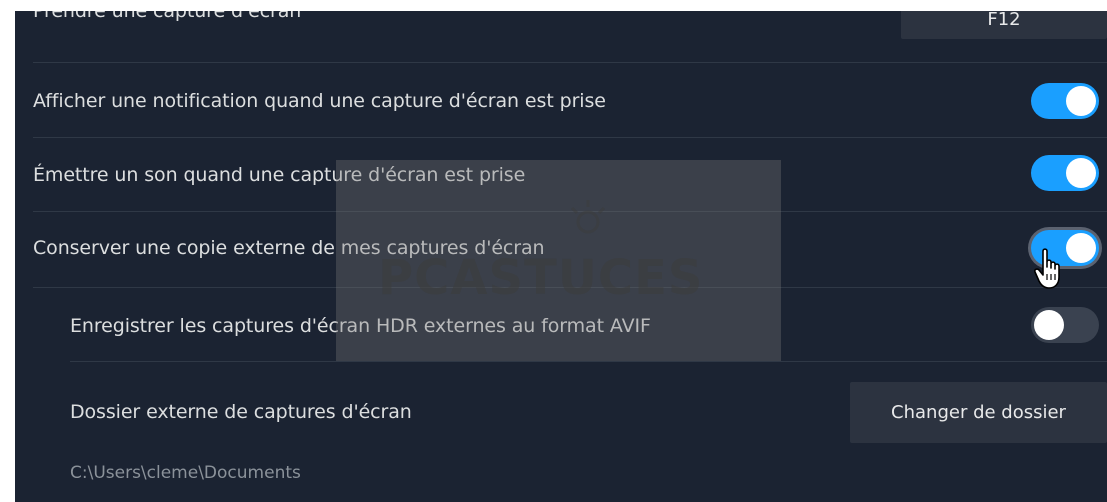 The height and width of the screenshot is (502, 1107). Describe the element at coordinates (167, 16) in the screenshot. I see `screenshot-shortcut-label: Prendre une capture d'écran` at that location.